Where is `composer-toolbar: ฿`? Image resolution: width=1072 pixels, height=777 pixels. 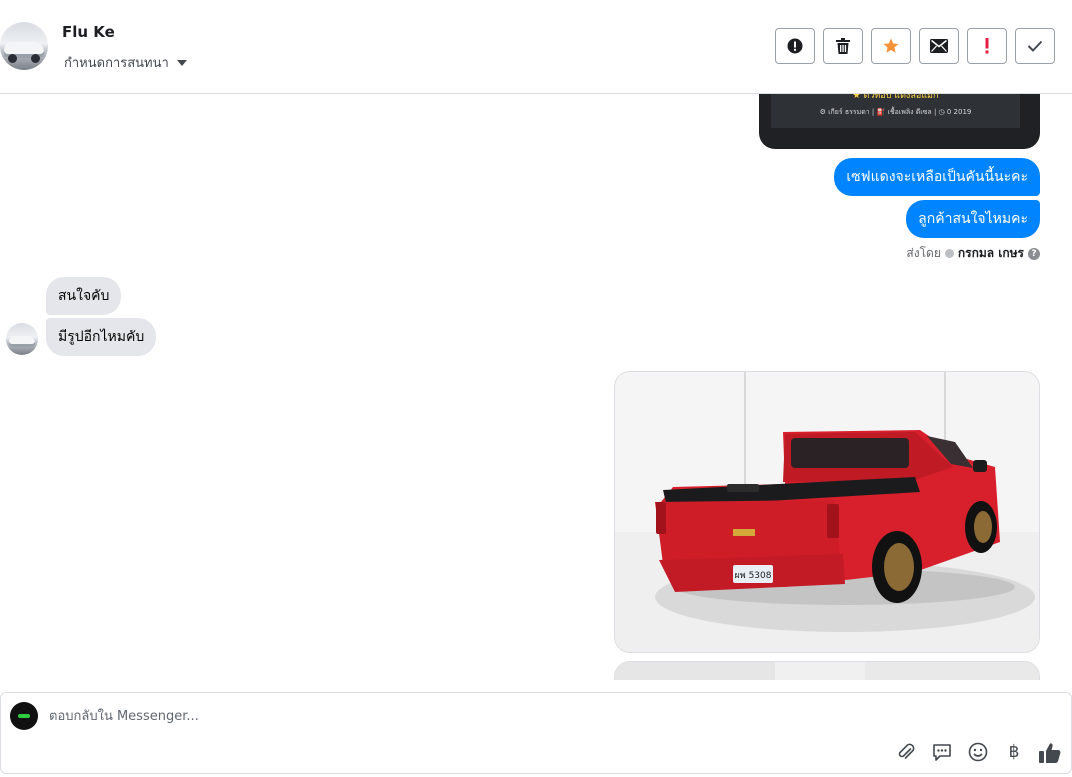 composer-toolbar: ฿ is located at coordinates (978, 752).